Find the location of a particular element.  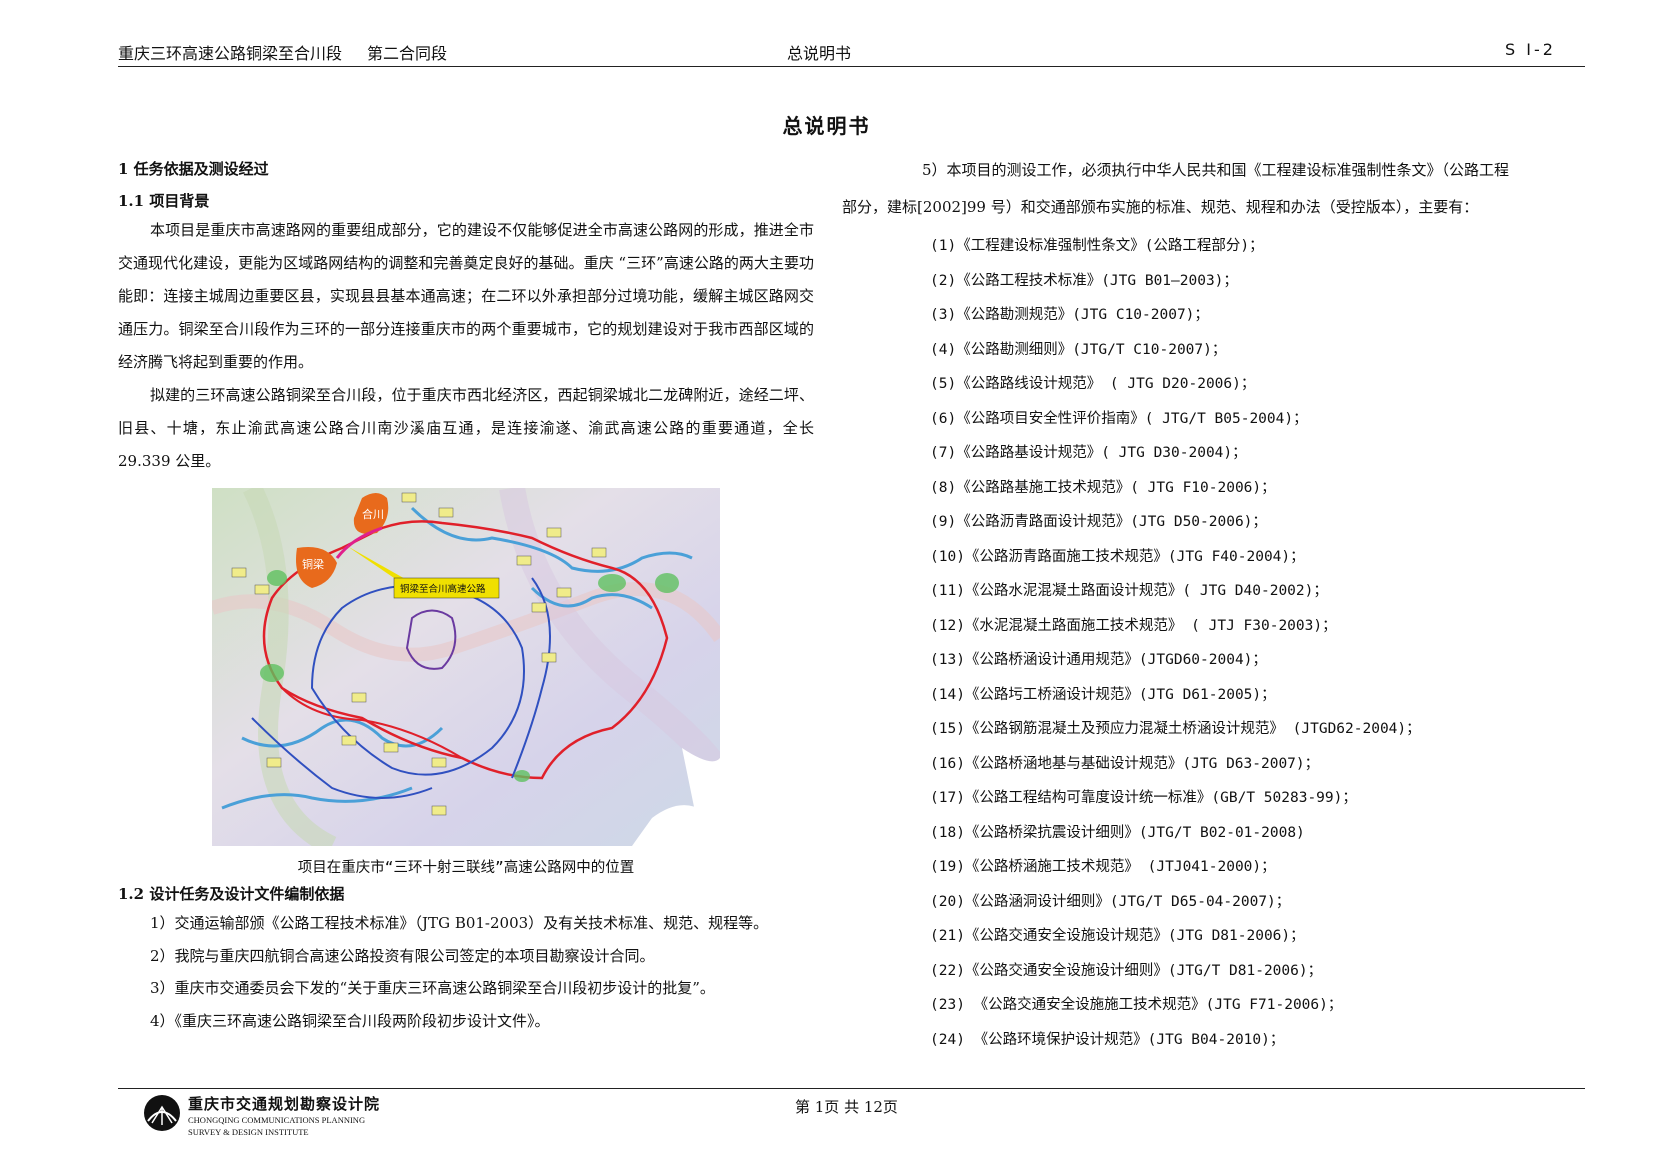

basis-item: 2）我院与重庆四航铜合高速公路投资有限公司签定的本项目勘察设计合同。 is located at coordinates (402, 955).